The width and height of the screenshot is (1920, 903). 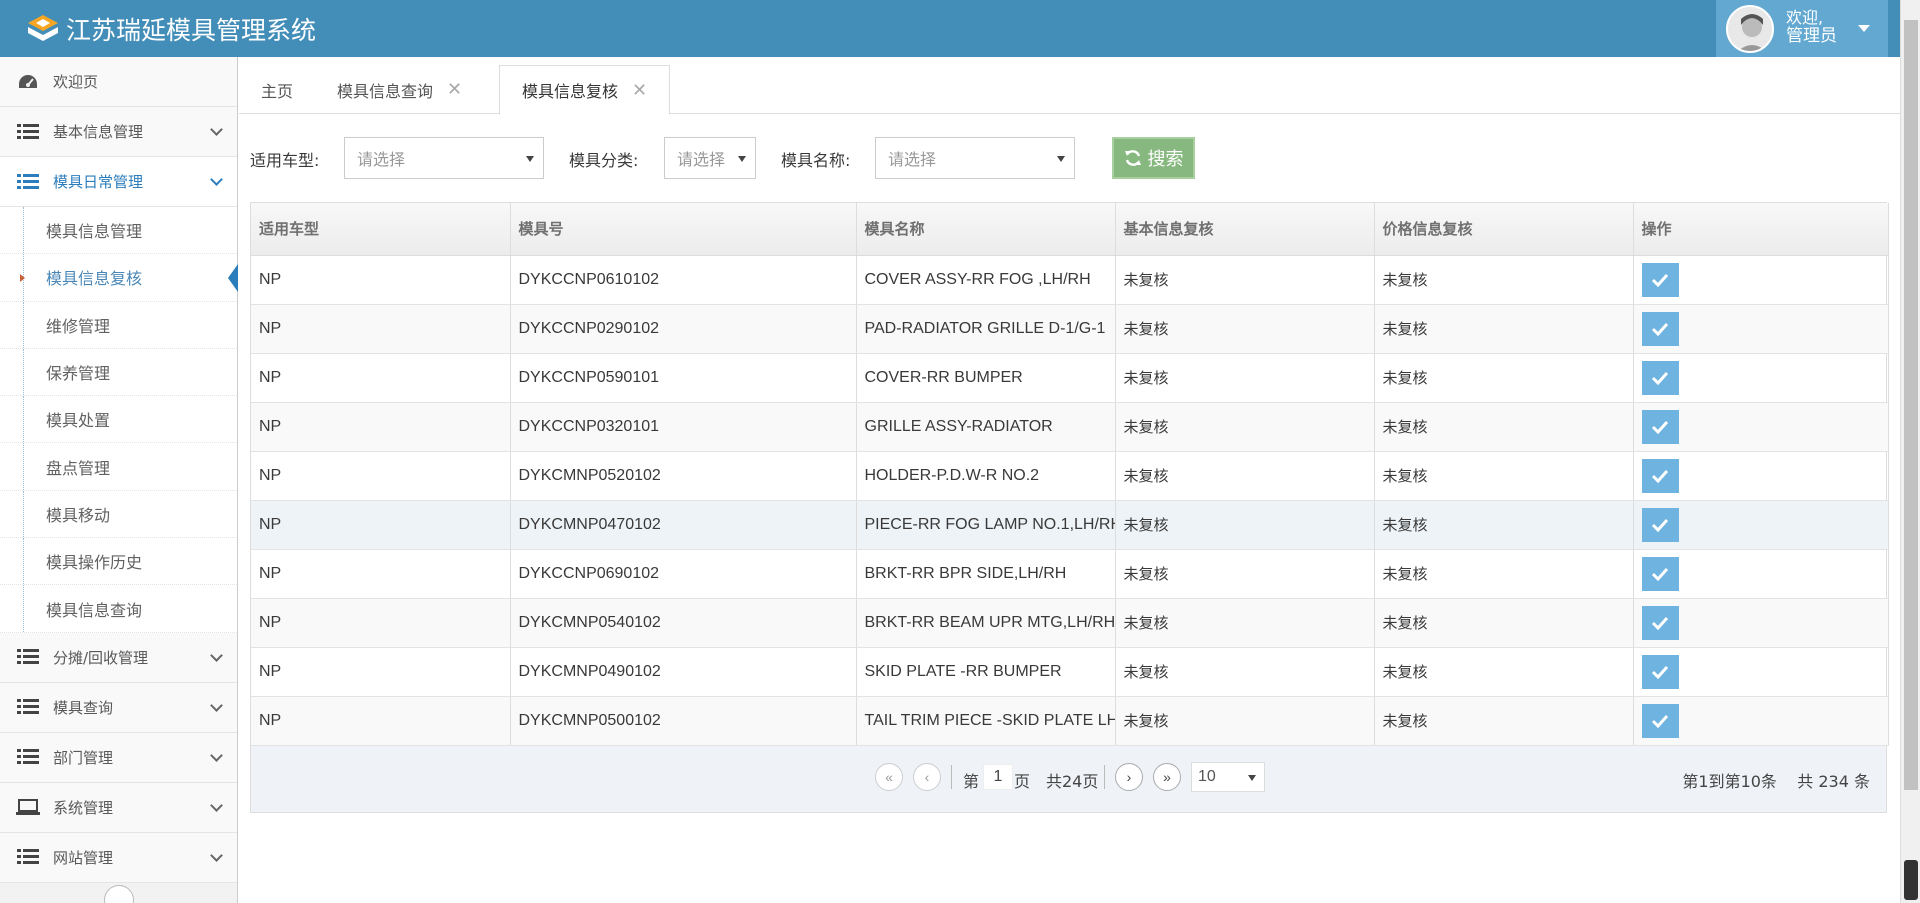 I want to click on sidebar-subitem: 模具信息管理, so click(x=118, y=231).